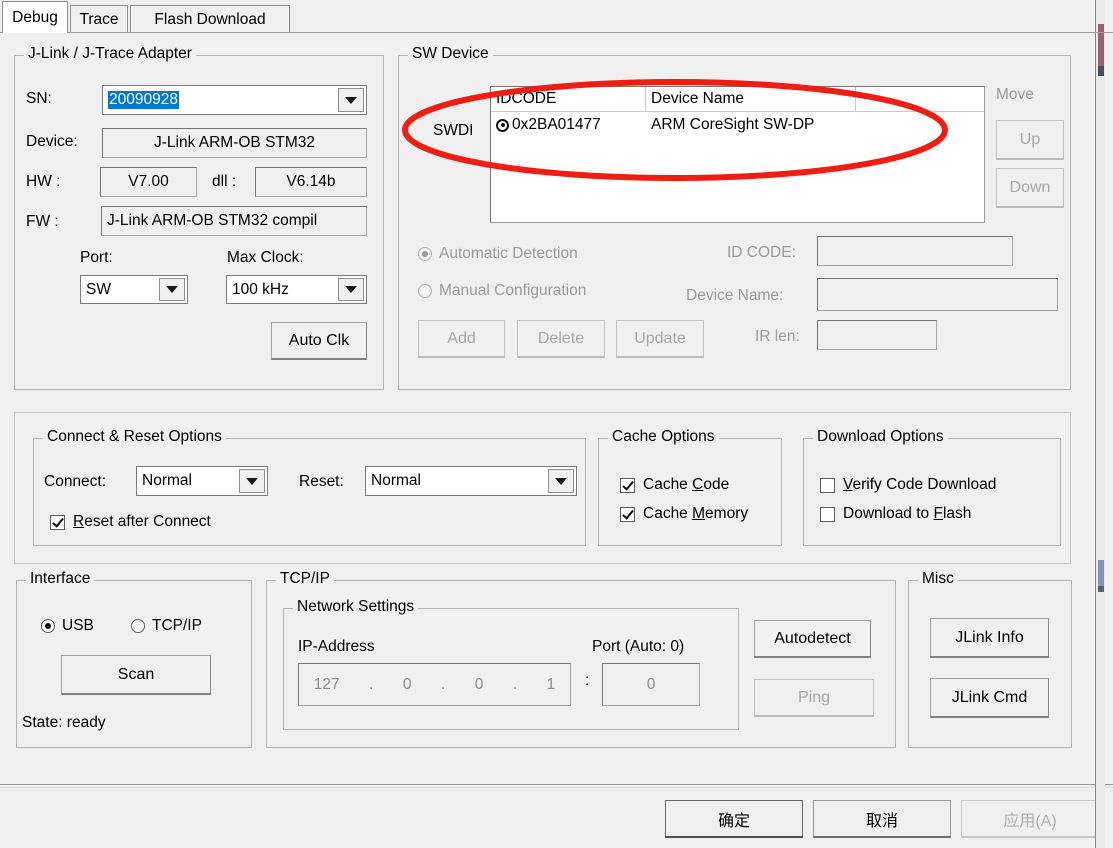  Describe the element at coordinates (326, 684) in the screenshot. I see `ip-octet-1: 127` at that location.